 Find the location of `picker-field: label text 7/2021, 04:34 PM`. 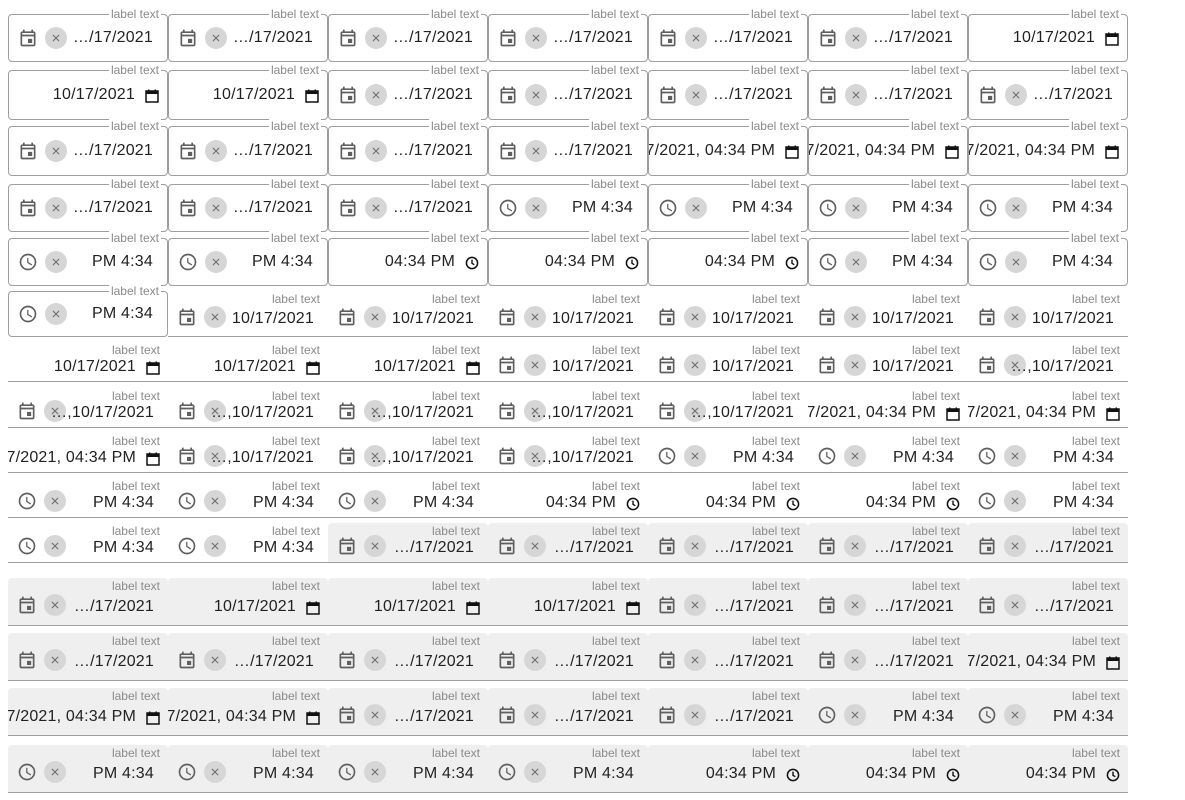

picker-field: label text 7/2021, 04:34 PM is located at coordinates (888, 147).